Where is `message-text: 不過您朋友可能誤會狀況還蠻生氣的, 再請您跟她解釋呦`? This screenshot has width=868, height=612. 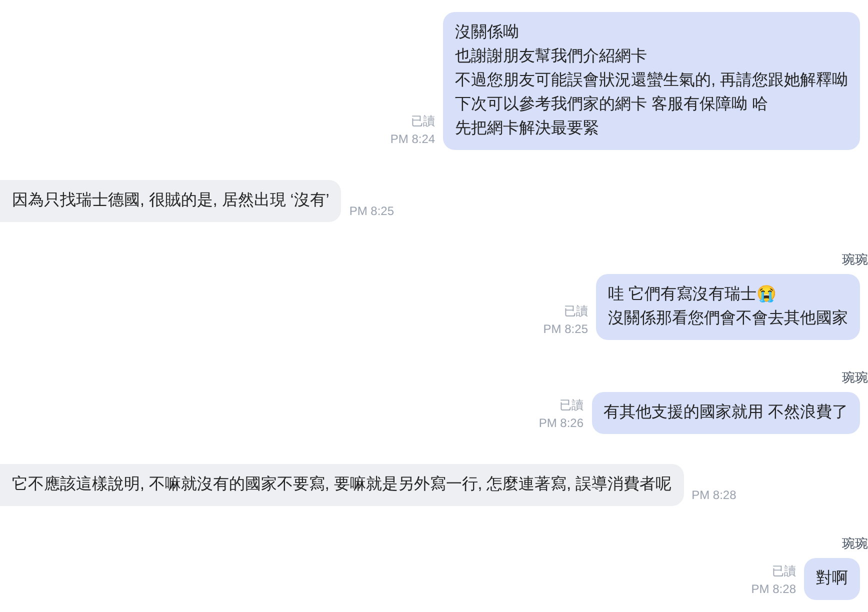 message-text: 不過您朋友可能誤會狀況還蠻生氣的, 再請您跟她解釋呦 is located at coordinates (651, 80).